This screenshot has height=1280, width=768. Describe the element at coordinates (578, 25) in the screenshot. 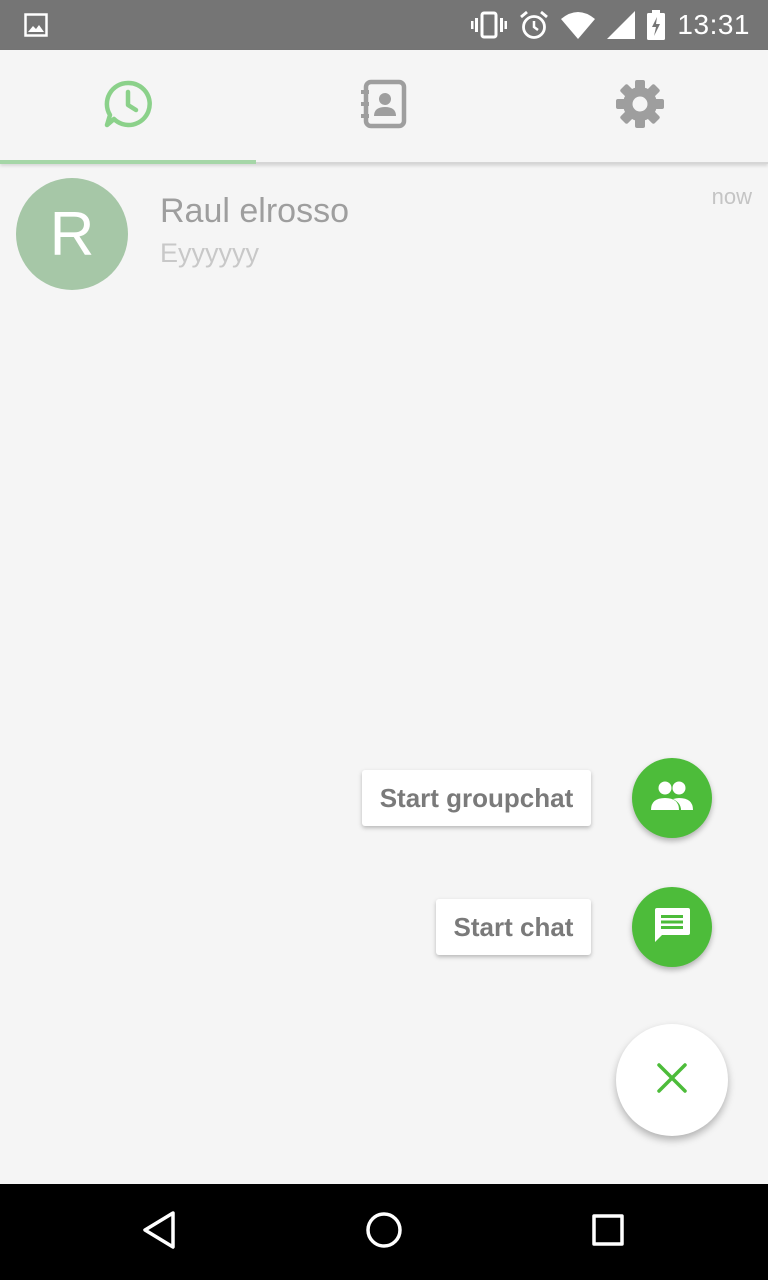

I see `wifi-icon` at that location.